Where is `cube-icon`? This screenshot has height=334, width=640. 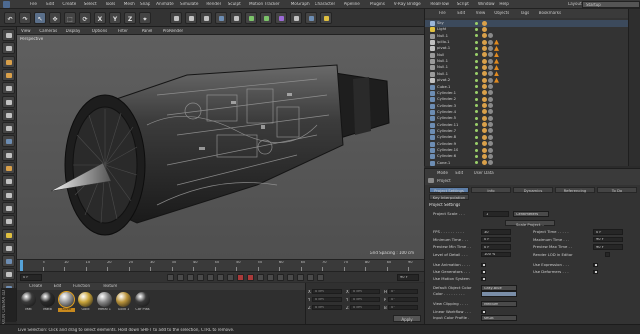
cube-icon is located at coordinates (221, 18).